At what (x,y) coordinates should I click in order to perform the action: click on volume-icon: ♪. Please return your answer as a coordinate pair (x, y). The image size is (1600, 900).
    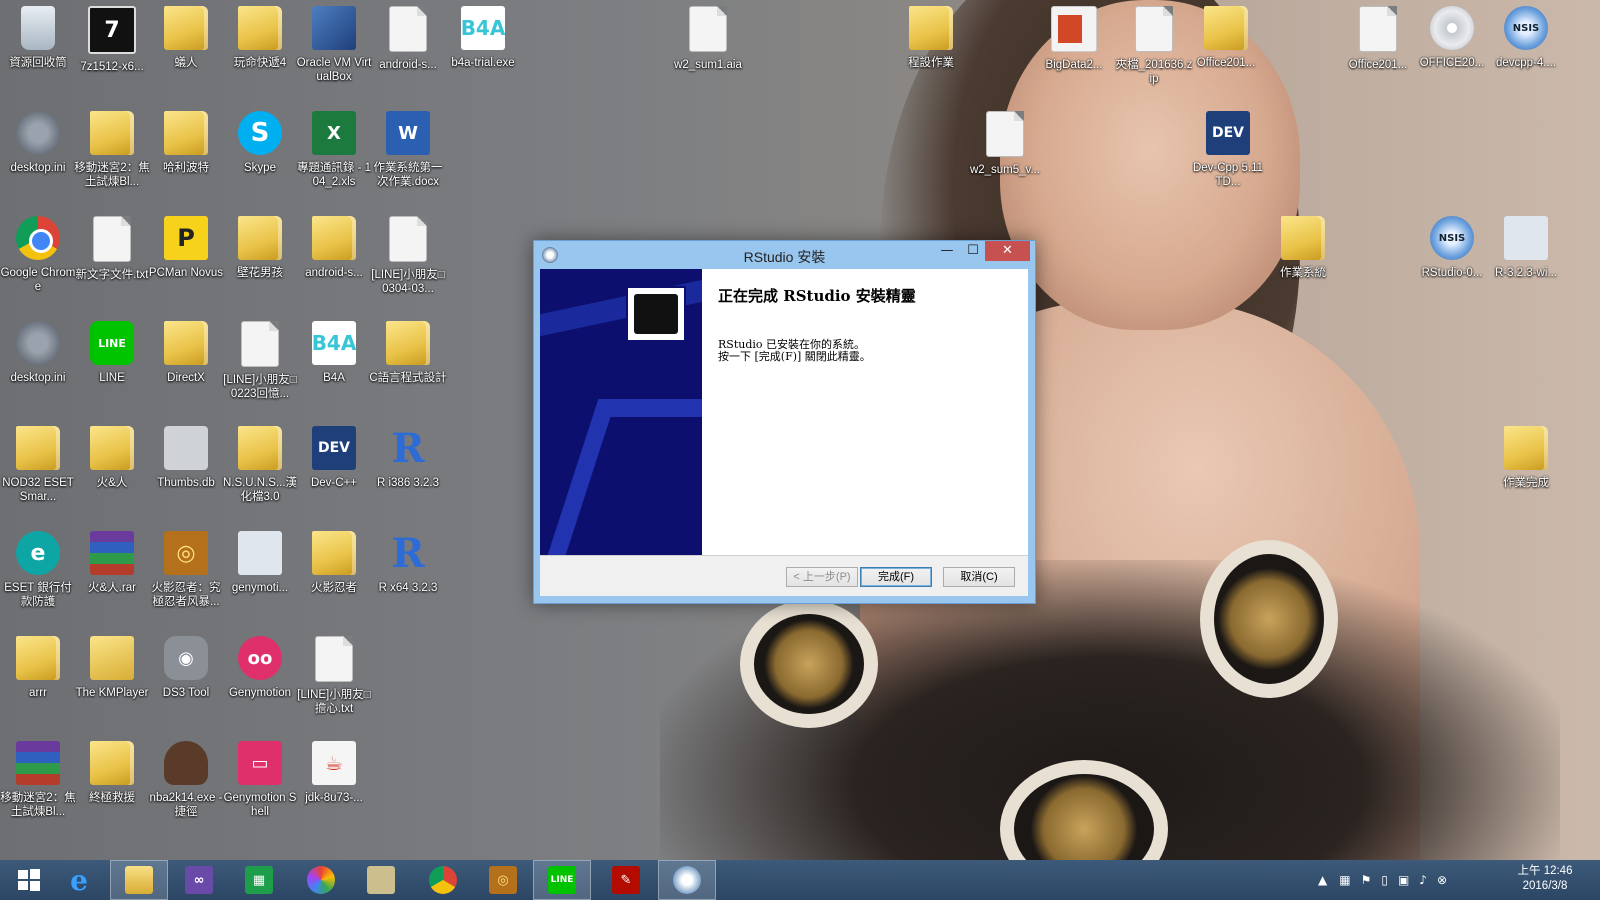
    Looking at the image, I should click on (1423, 880).